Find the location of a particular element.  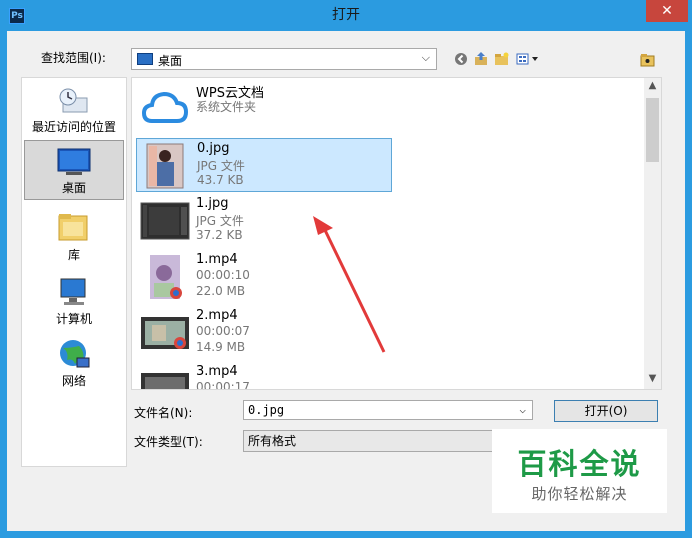

watermark-logo: 百科全说 助你轻松解决 is located at coordinates (579, 471).